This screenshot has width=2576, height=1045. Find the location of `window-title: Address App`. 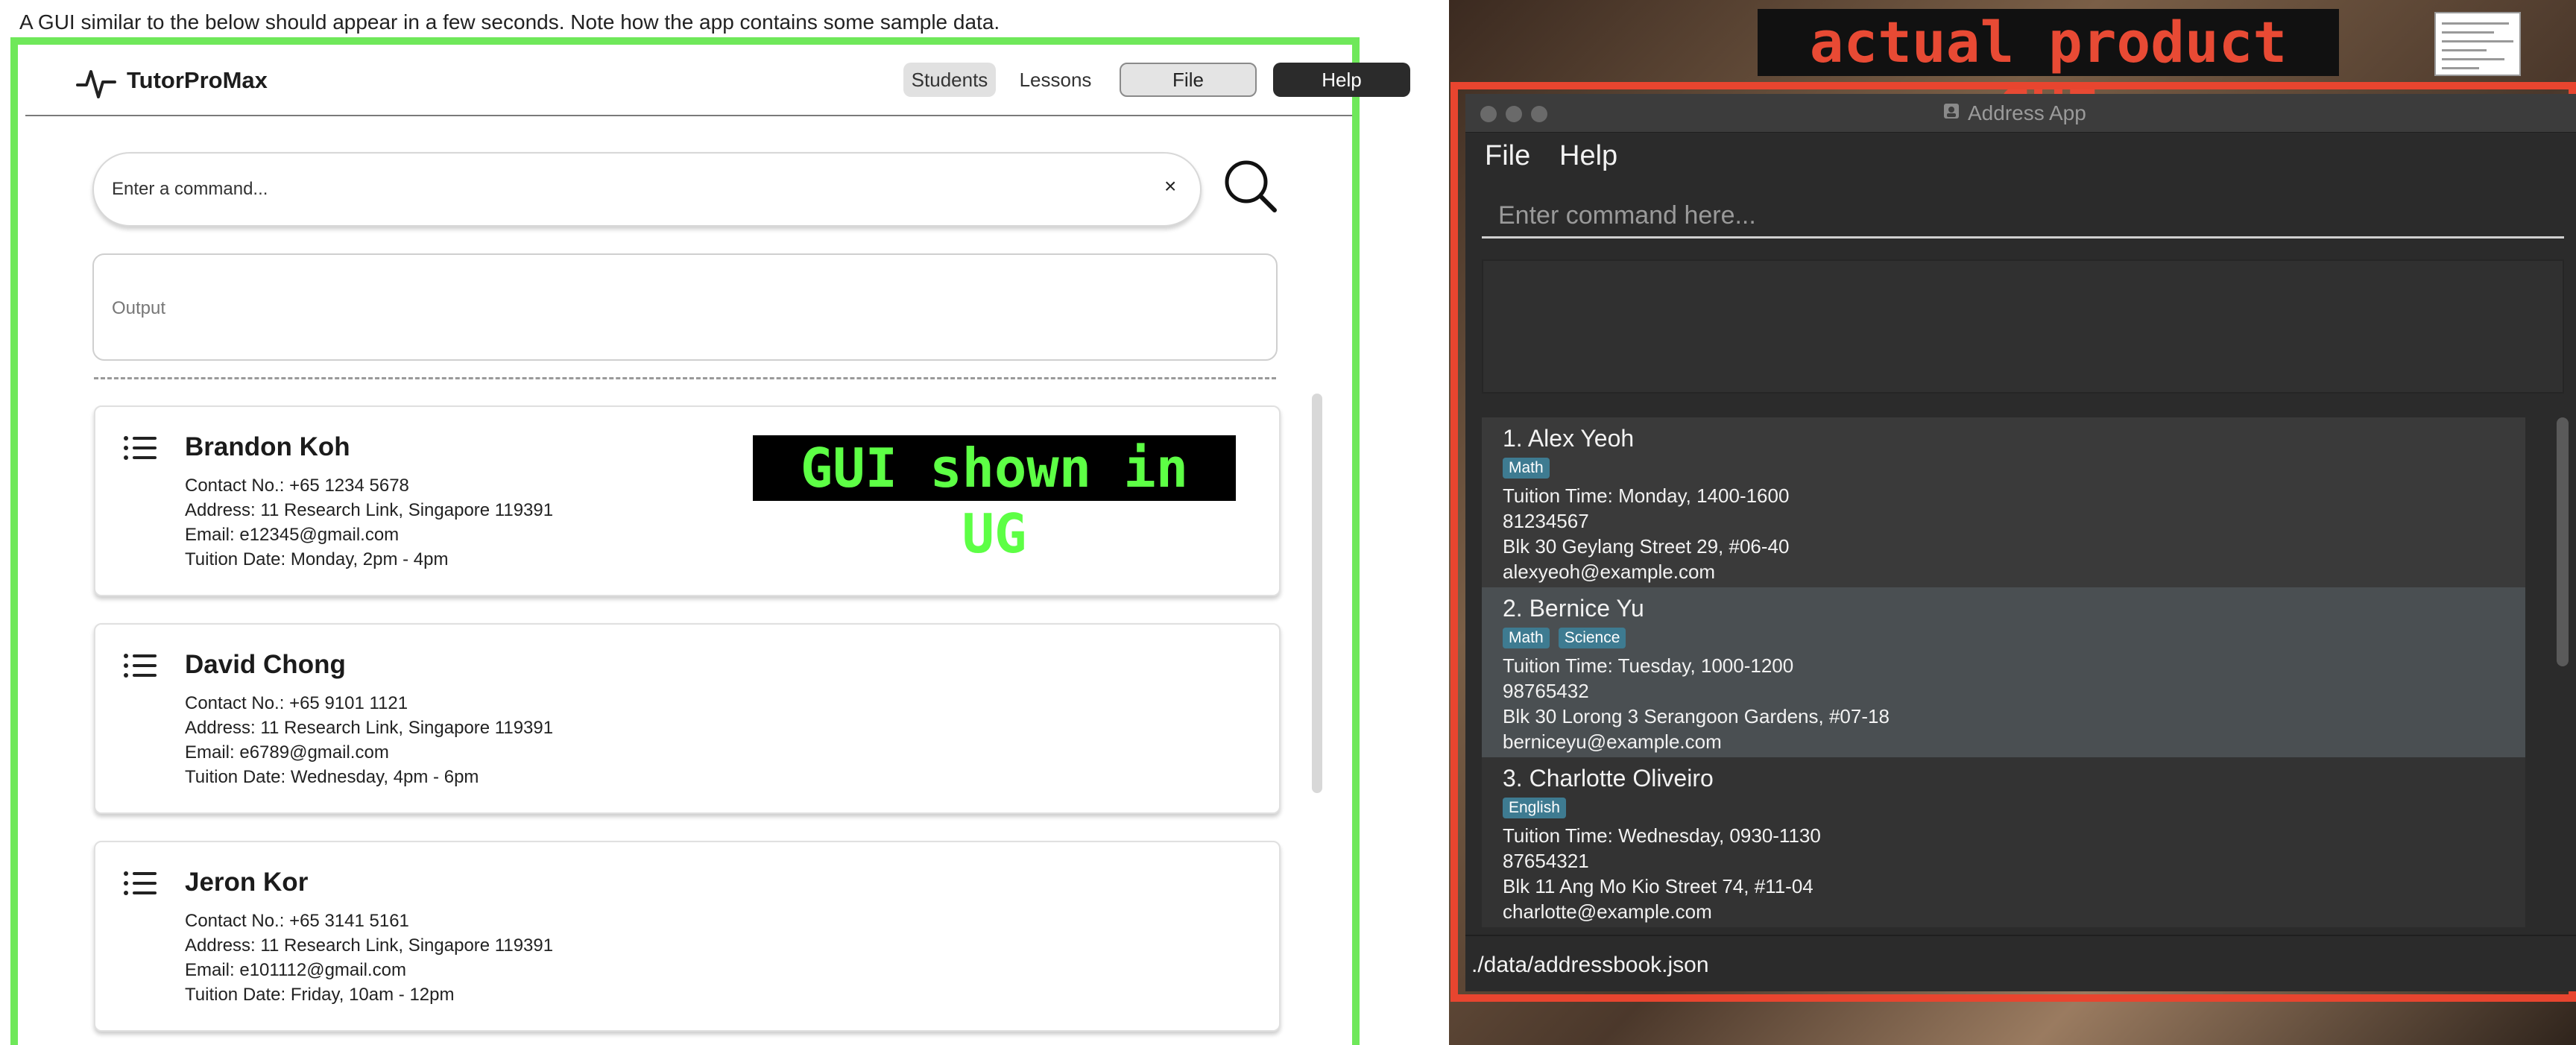

window-title: Address App is located at coordinates (2014, 113).